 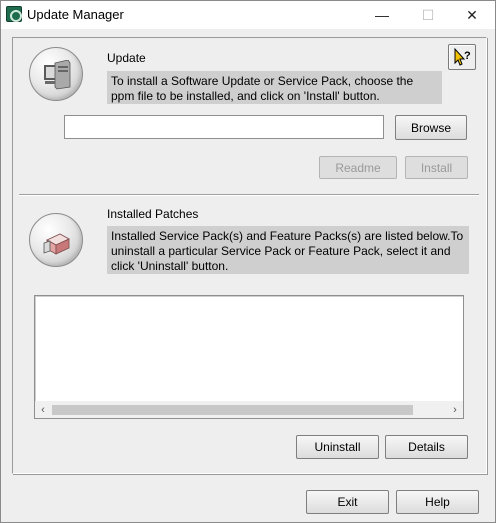 I want to click on horizontal-scrollbar: ‹ ›, so click(x=249, y=409).